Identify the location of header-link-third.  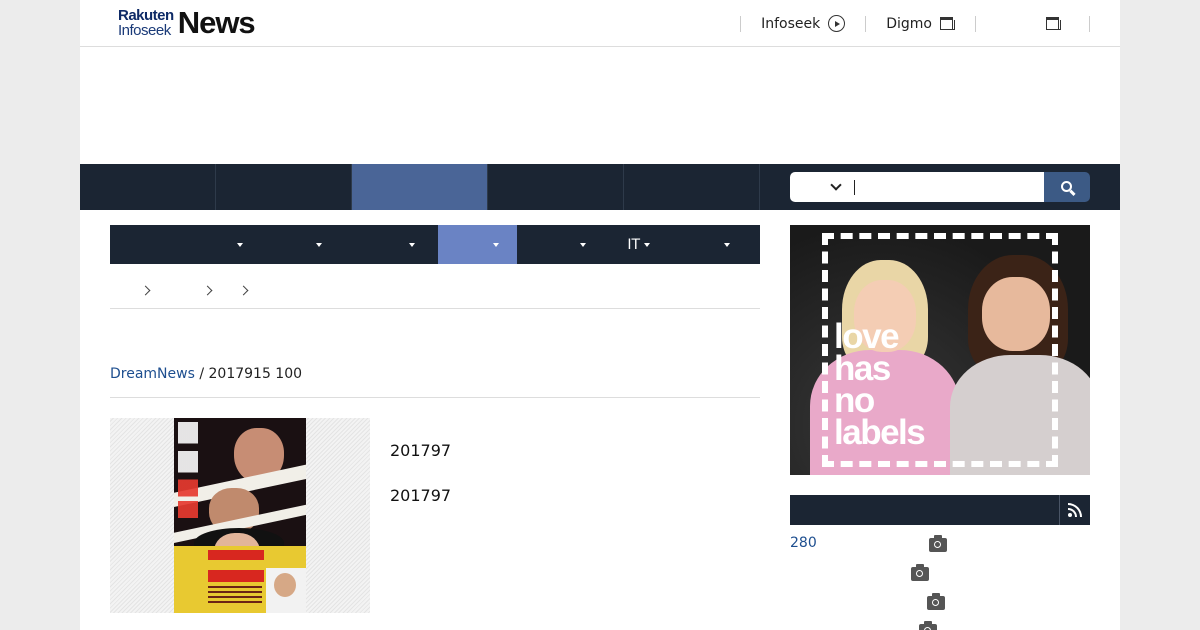
(1032, 23).